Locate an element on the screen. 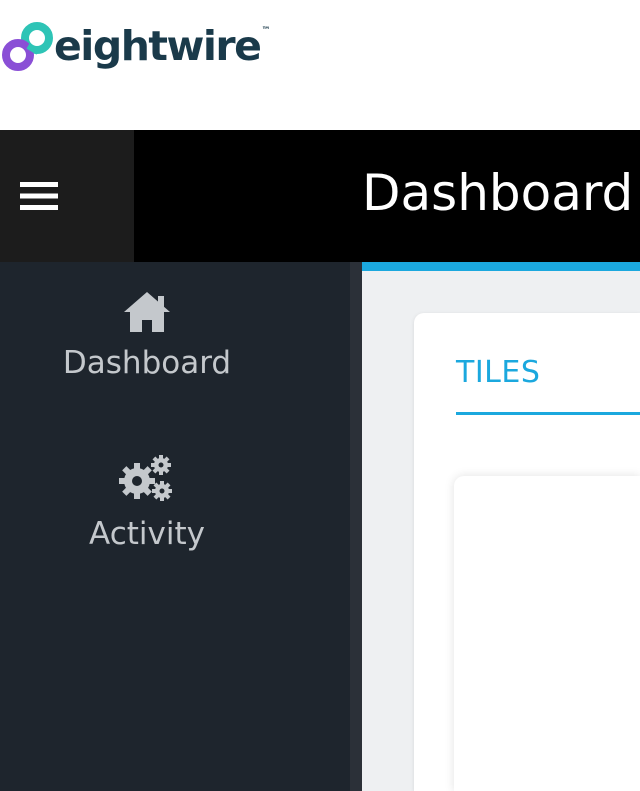 The image size is (640, 791). tile-panel is located at coordinates (547, 633).